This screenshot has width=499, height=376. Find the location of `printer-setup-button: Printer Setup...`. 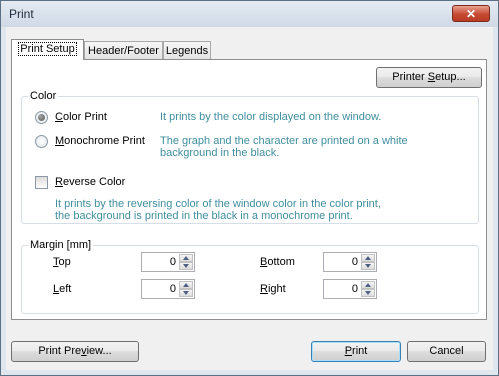

printer-setup-button: Printer Setup... is located at coordinates (429, 77).